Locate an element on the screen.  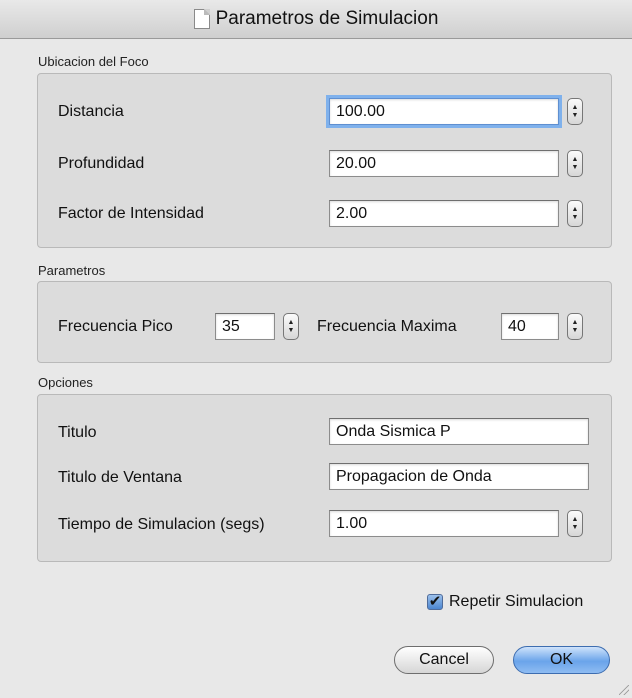
label-tiempo-simulacion: Tiempo de Simulacion (segs) is located at coordinates (161, 524).